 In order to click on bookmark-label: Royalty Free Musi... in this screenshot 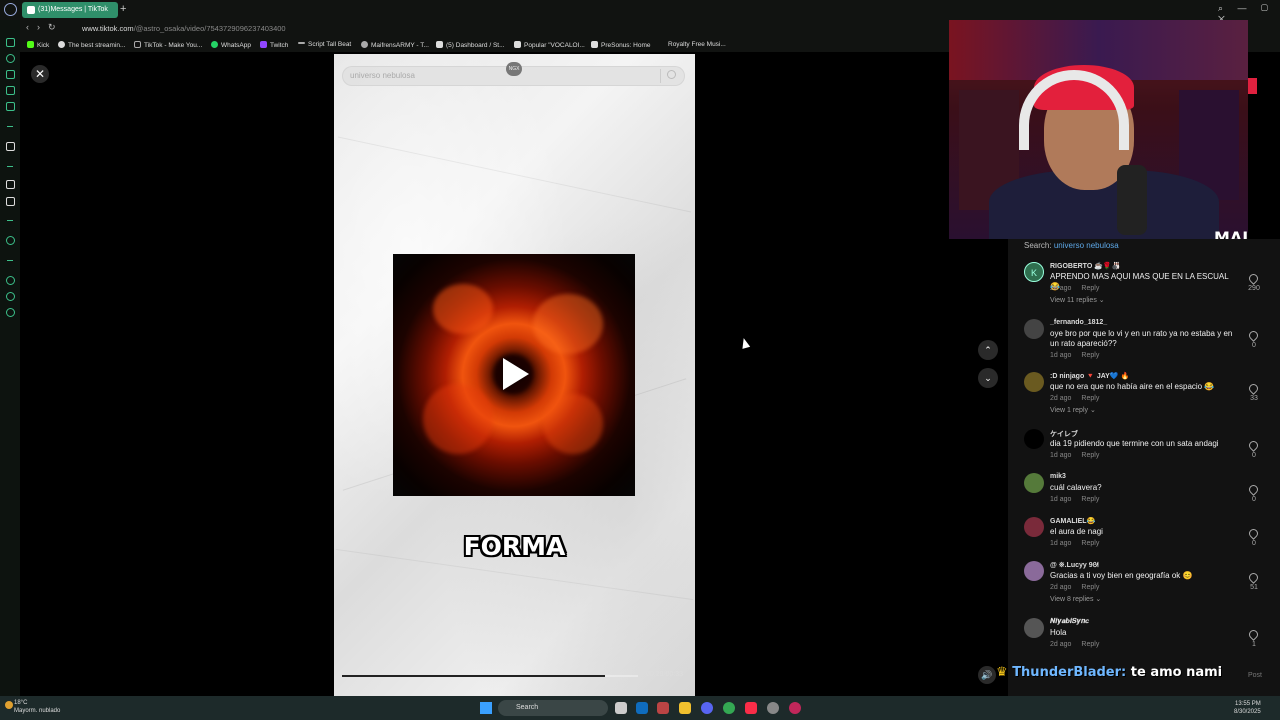, I will do `click(697, 44)`.